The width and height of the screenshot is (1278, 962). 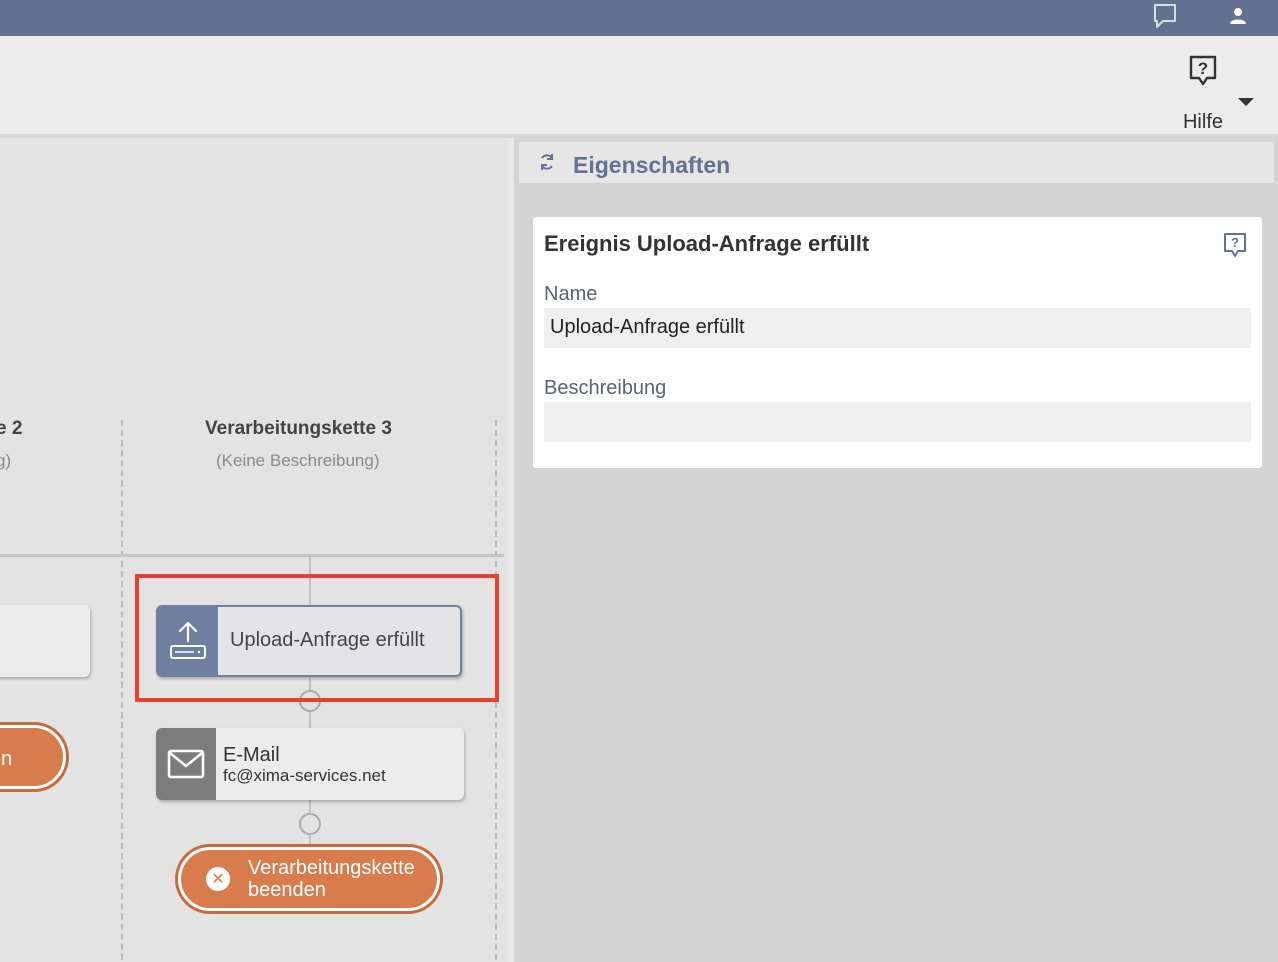 What do you see at coordinates (896, 163) in the screenshot?
I see `properties-header: Eigenschaften` at bounding box center [896, 163].